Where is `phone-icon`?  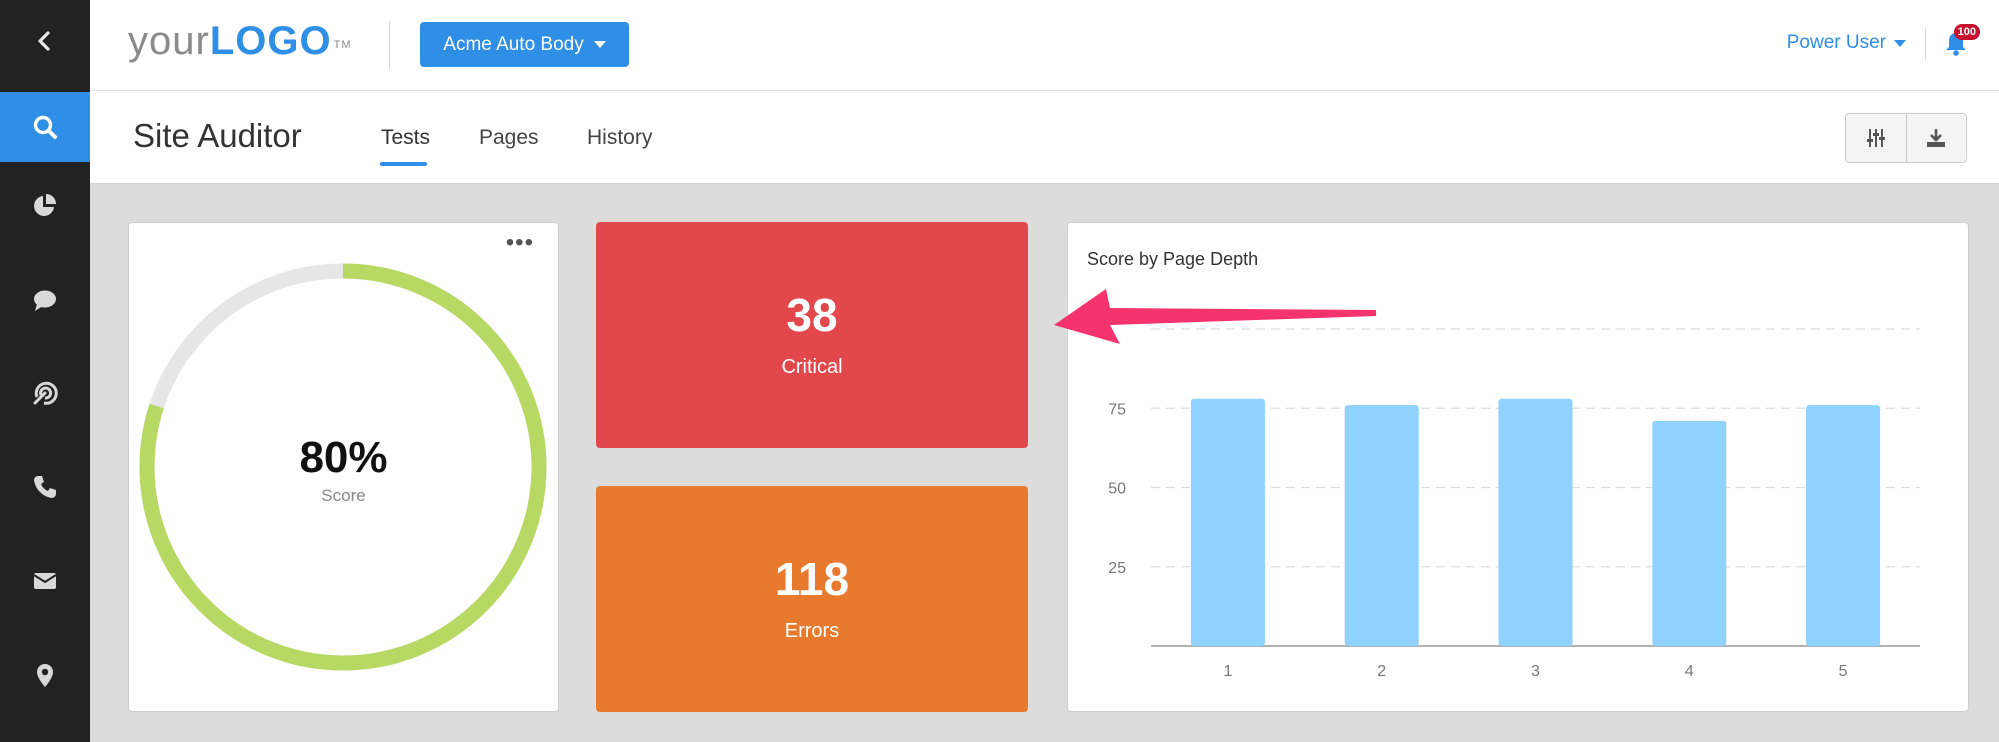 phone-icon is located at coordinates (45, 487).